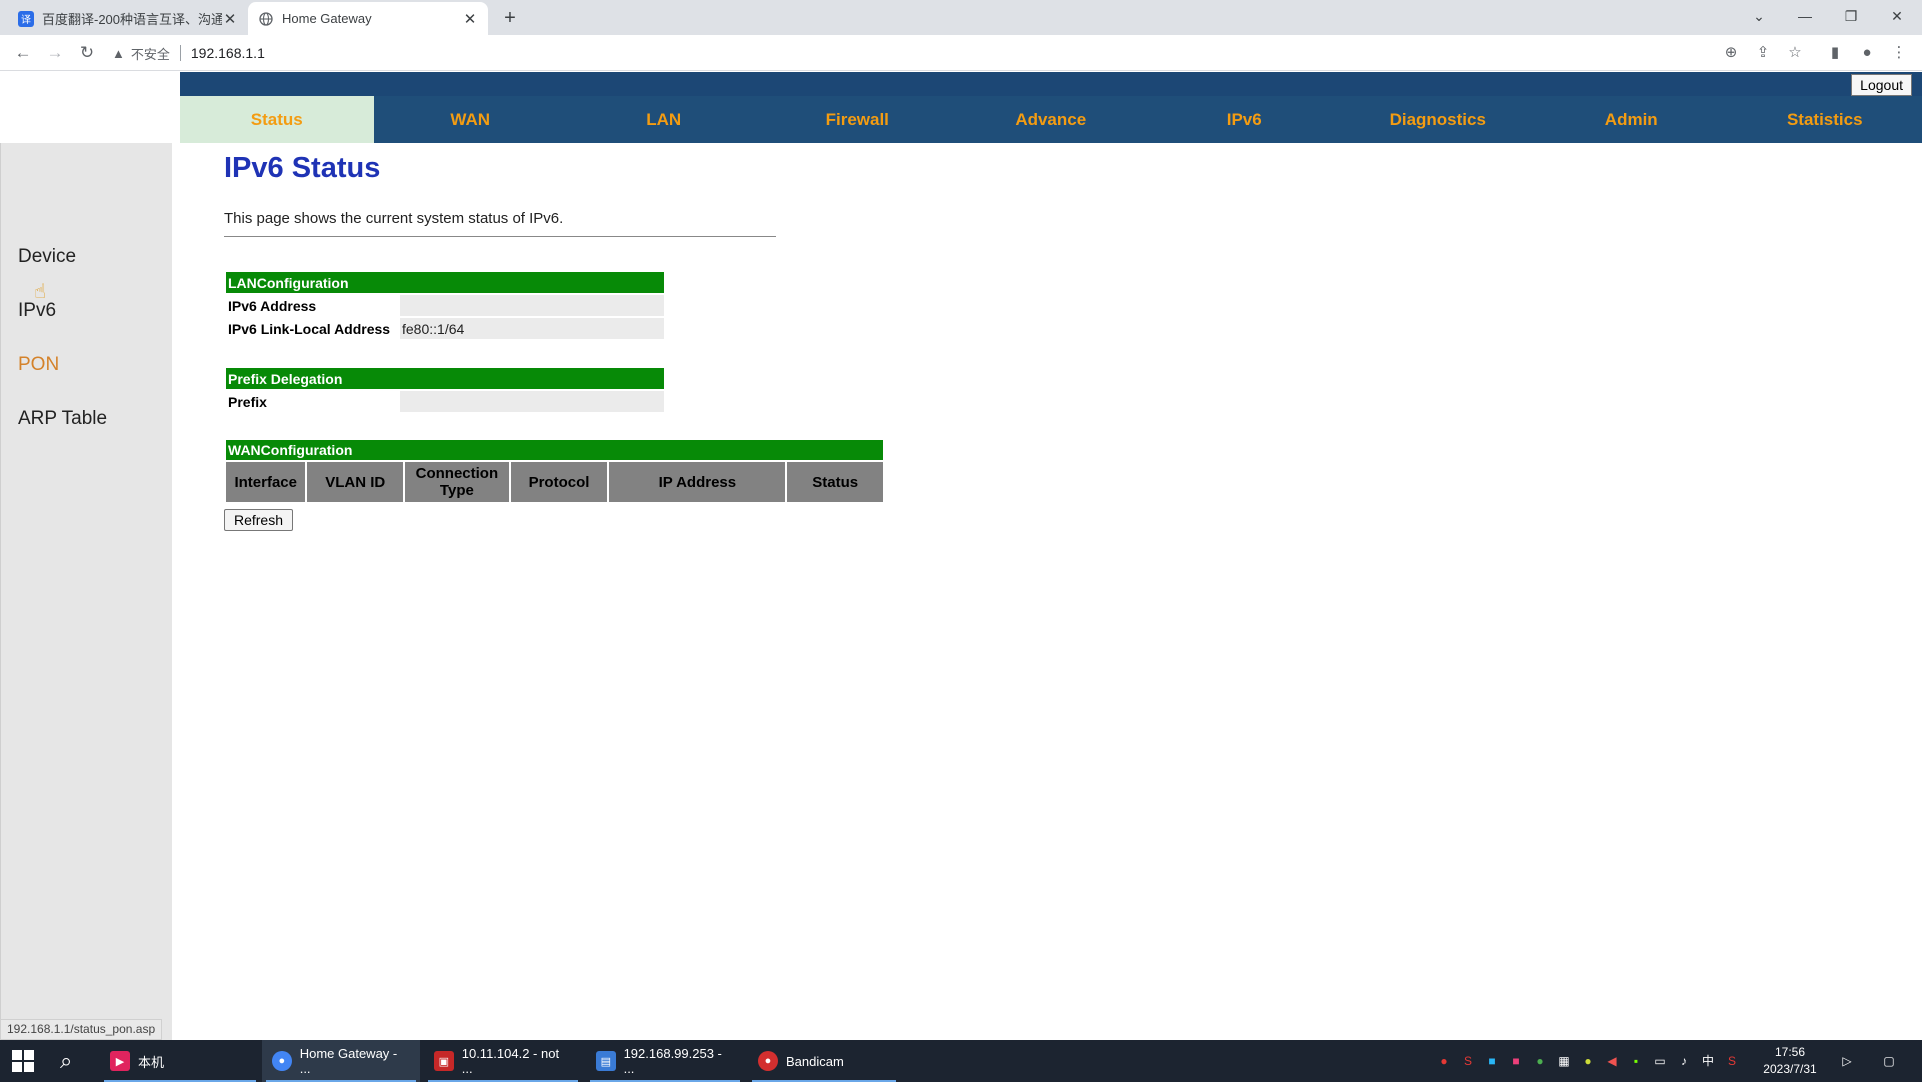  Describe the element at coordinates (23, 53) in the screenshot. I see `back-arrow-icon: ←` at that location.